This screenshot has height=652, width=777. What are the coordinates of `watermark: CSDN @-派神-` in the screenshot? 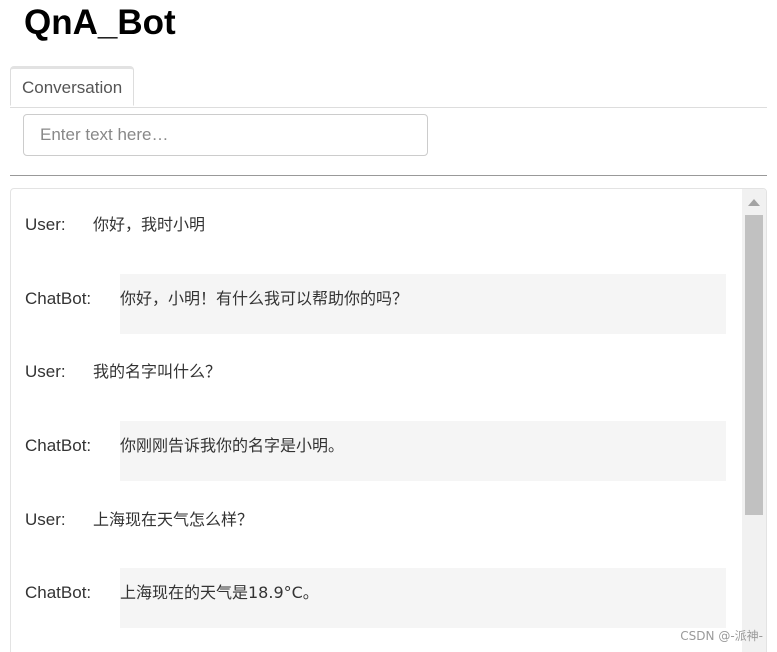 It's located at (721, 636).